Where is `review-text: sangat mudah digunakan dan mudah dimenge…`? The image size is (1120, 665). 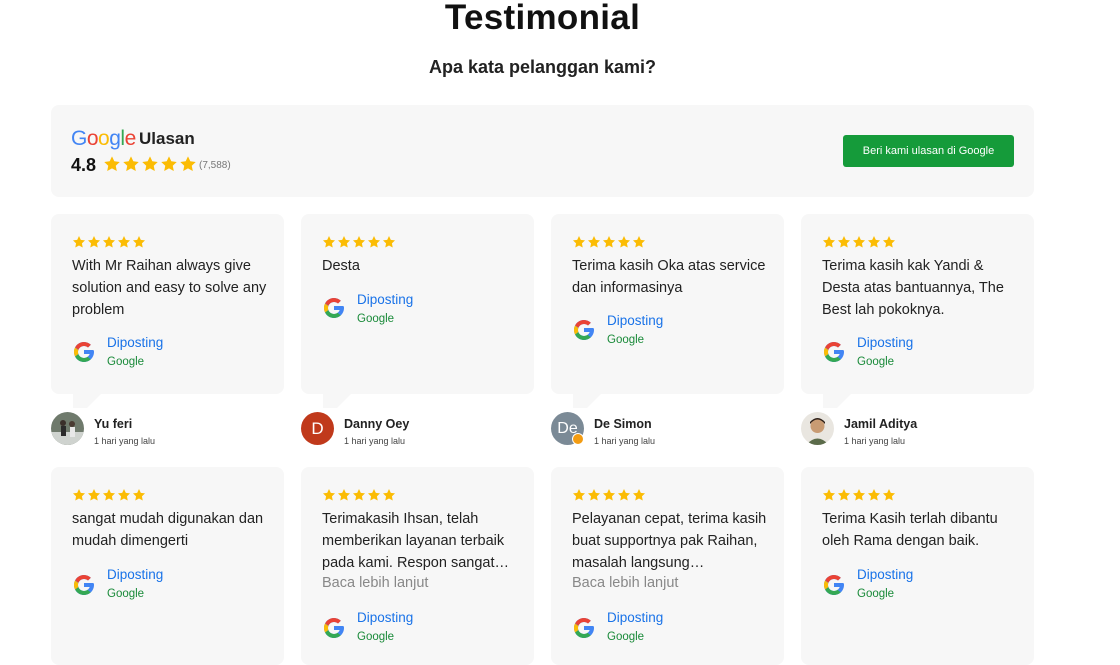
review-text: sangat mudah digunakan dan mudah dimenge… is located at coordinates (168, 530).